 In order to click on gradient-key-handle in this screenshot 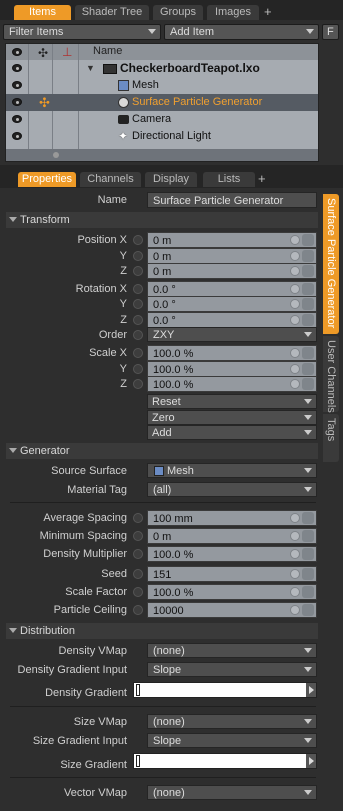, I will do `click(138, 761)`.